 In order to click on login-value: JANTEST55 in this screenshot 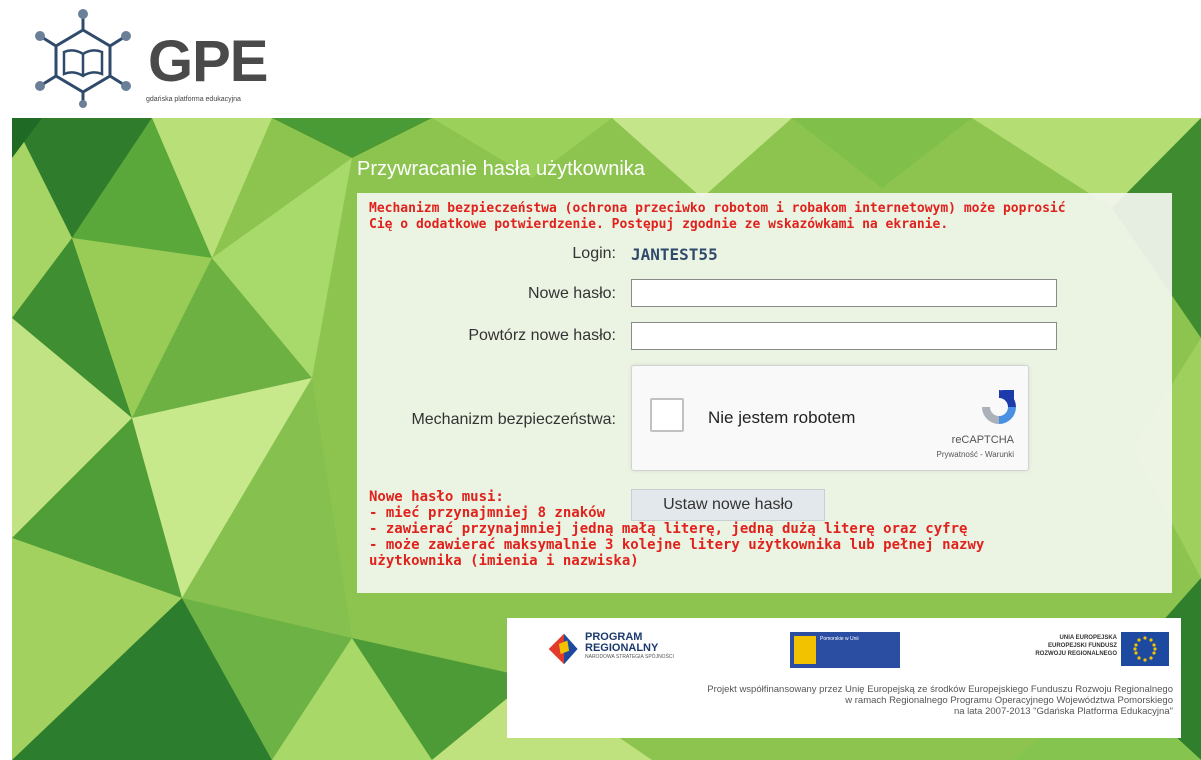, I will do `click(674, 254)`.